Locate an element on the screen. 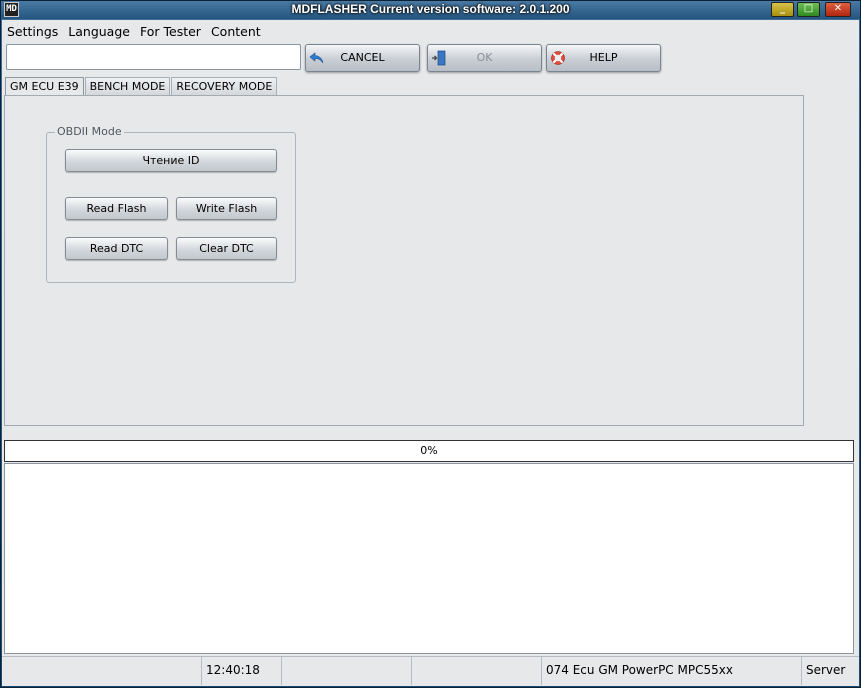 This screenshot has height=688, width=861. clear-dtc-button: Clear DTC is located at coordinates (226, 248).